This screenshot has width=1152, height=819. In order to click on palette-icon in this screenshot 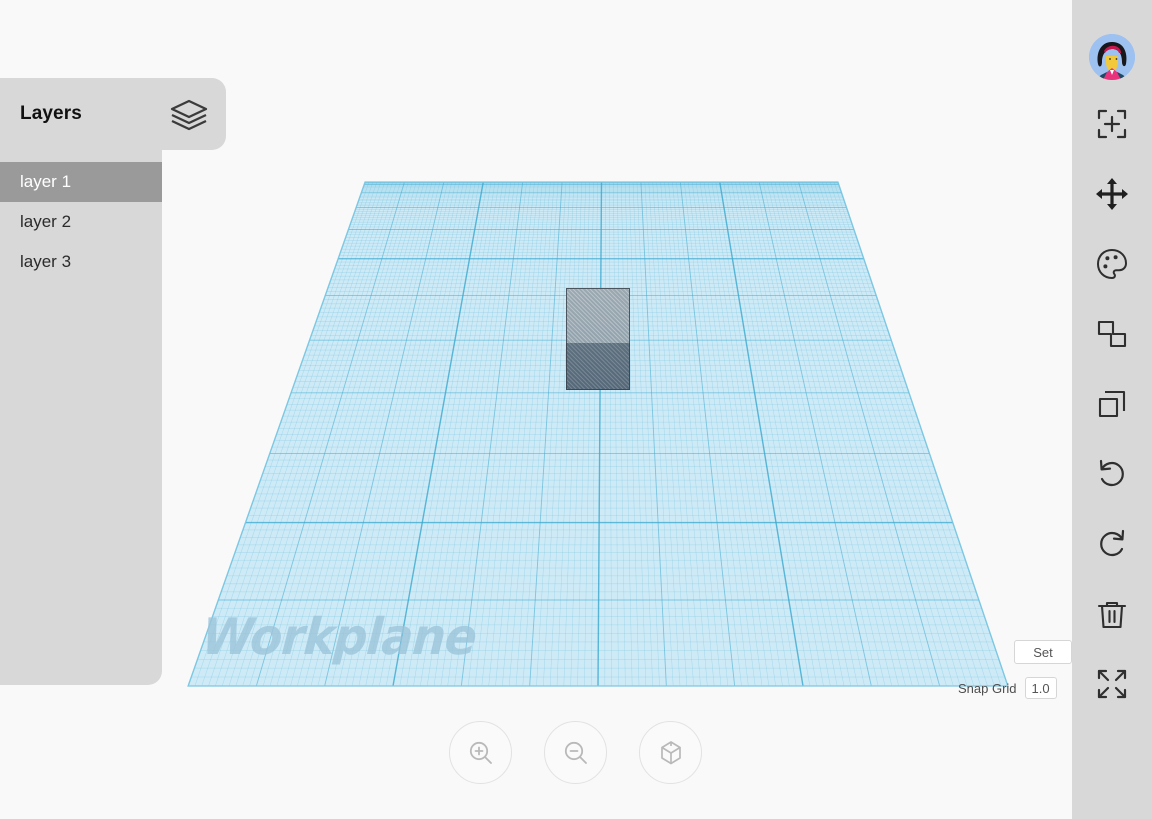, I will do `click(1112, 264)`.